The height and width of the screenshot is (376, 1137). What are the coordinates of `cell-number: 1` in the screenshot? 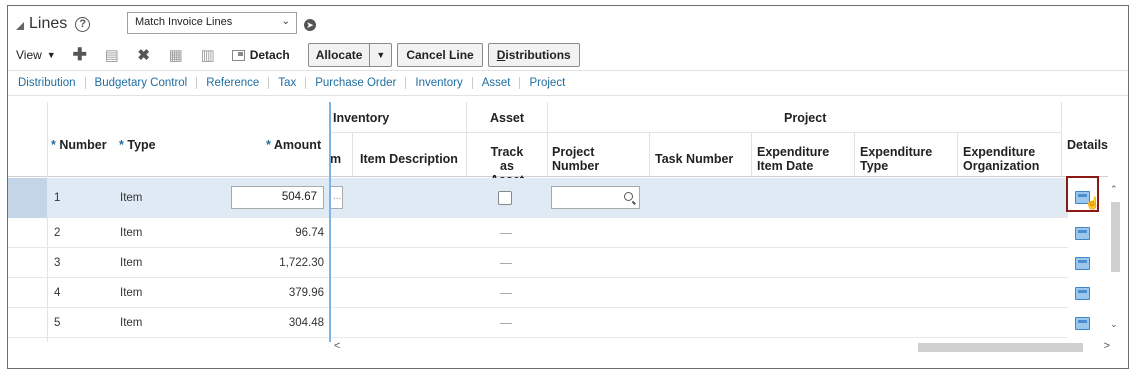 It's located at (57, 198).